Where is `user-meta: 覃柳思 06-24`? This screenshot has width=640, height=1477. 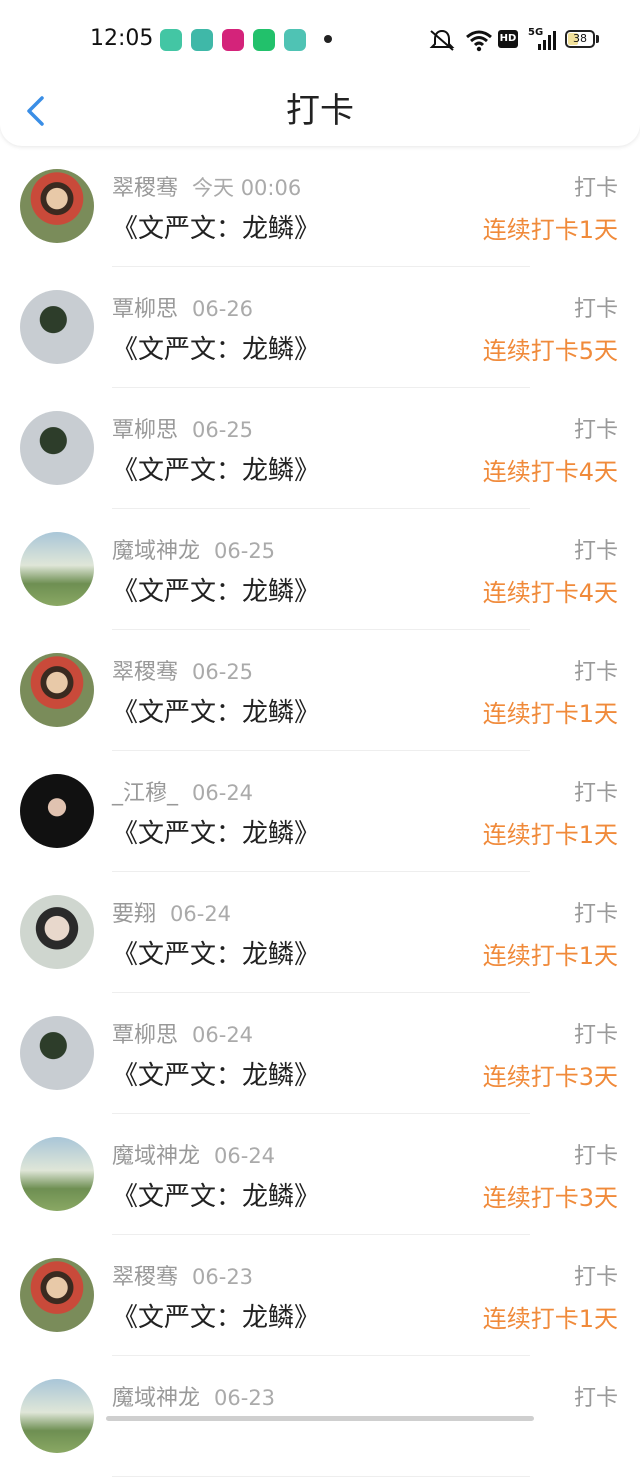
user-meta: 覃柳思 06-24 is located at coordinates (183, 1032).